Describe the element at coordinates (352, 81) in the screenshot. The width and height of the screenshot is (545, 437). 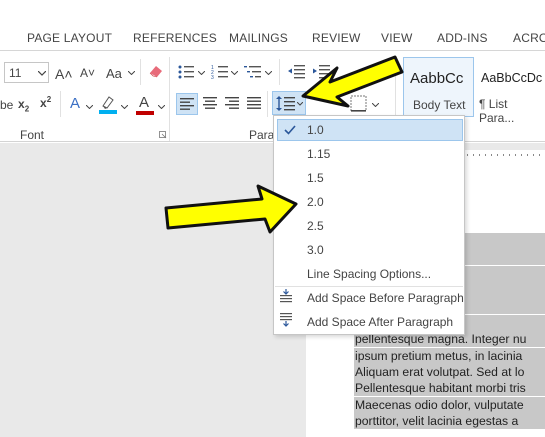
I see `arrow-to-line-spacing-button` at that location.